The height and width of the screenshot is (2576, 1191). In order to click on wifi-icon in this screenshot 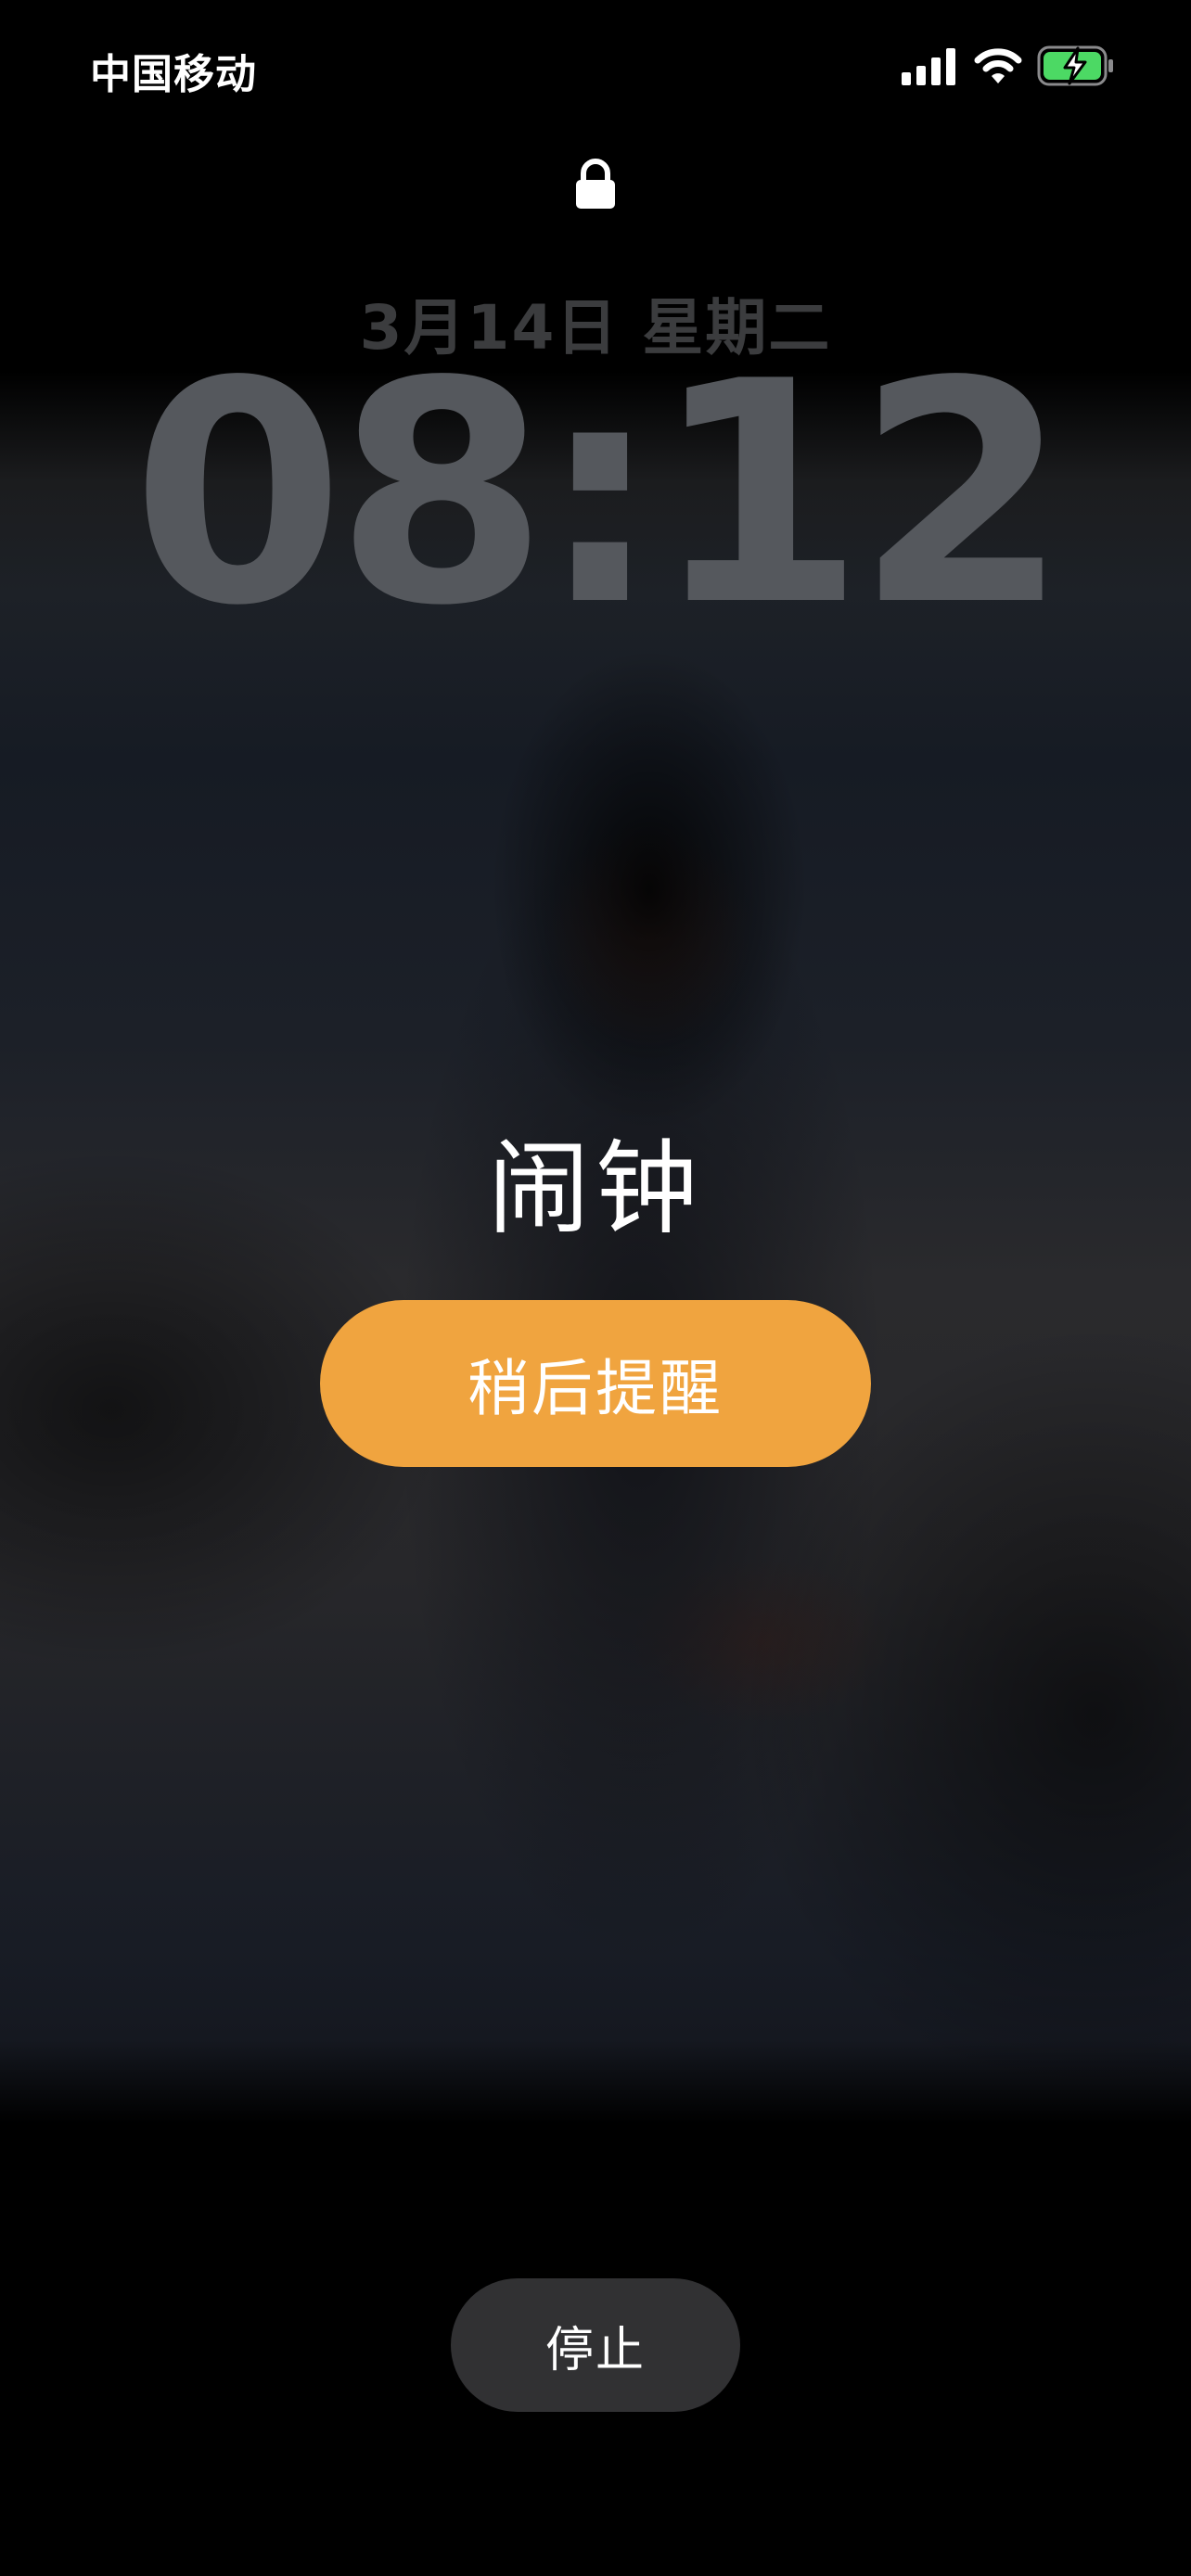, I will do `click(998, 66)`.